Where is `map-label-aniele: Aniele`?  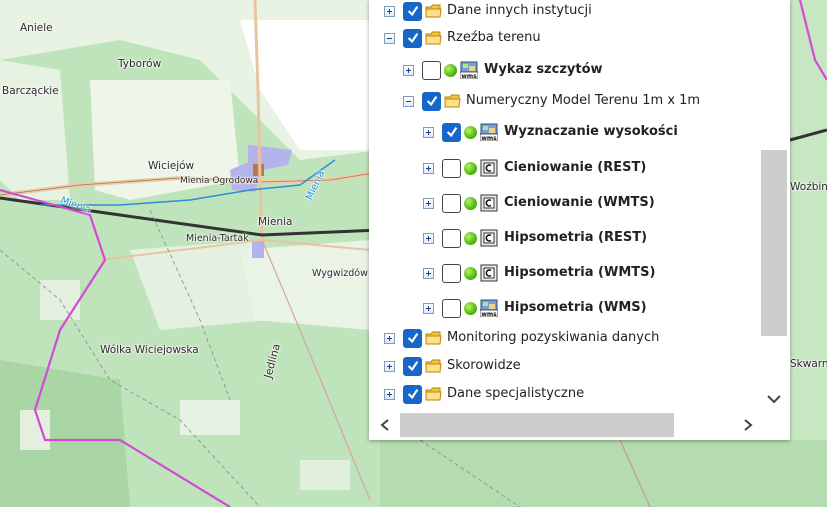
map-label-aniele: Aniele is located at coordinates (36, 28).